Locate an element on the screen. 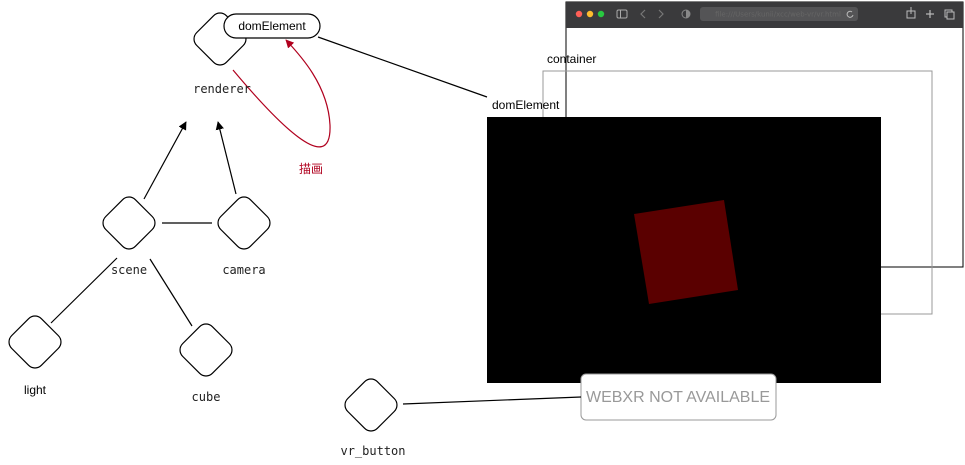 This screenshot has height=465, width=965. rendered-cube is located at coordinates (686, 252).